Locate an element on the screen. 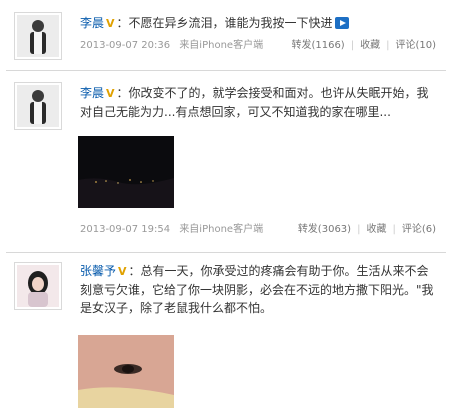 The width and height of the screenshot is (450, 408). face-image is located at coordinates (126, 371).